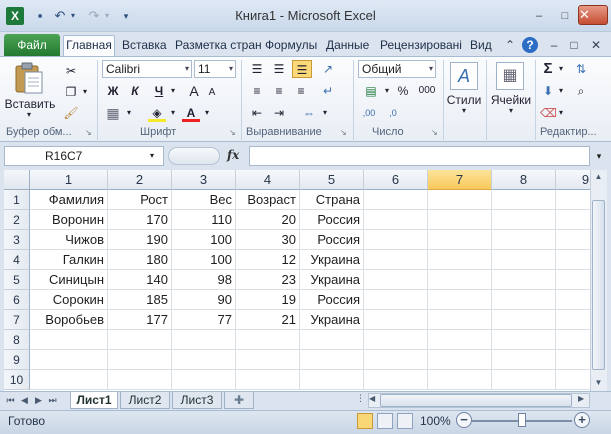 The width and height of the screenshot is (611, 434). Describe the element at coordinates (385, 421) in the screenshot. I see `page-layout-view-icon` at that location.